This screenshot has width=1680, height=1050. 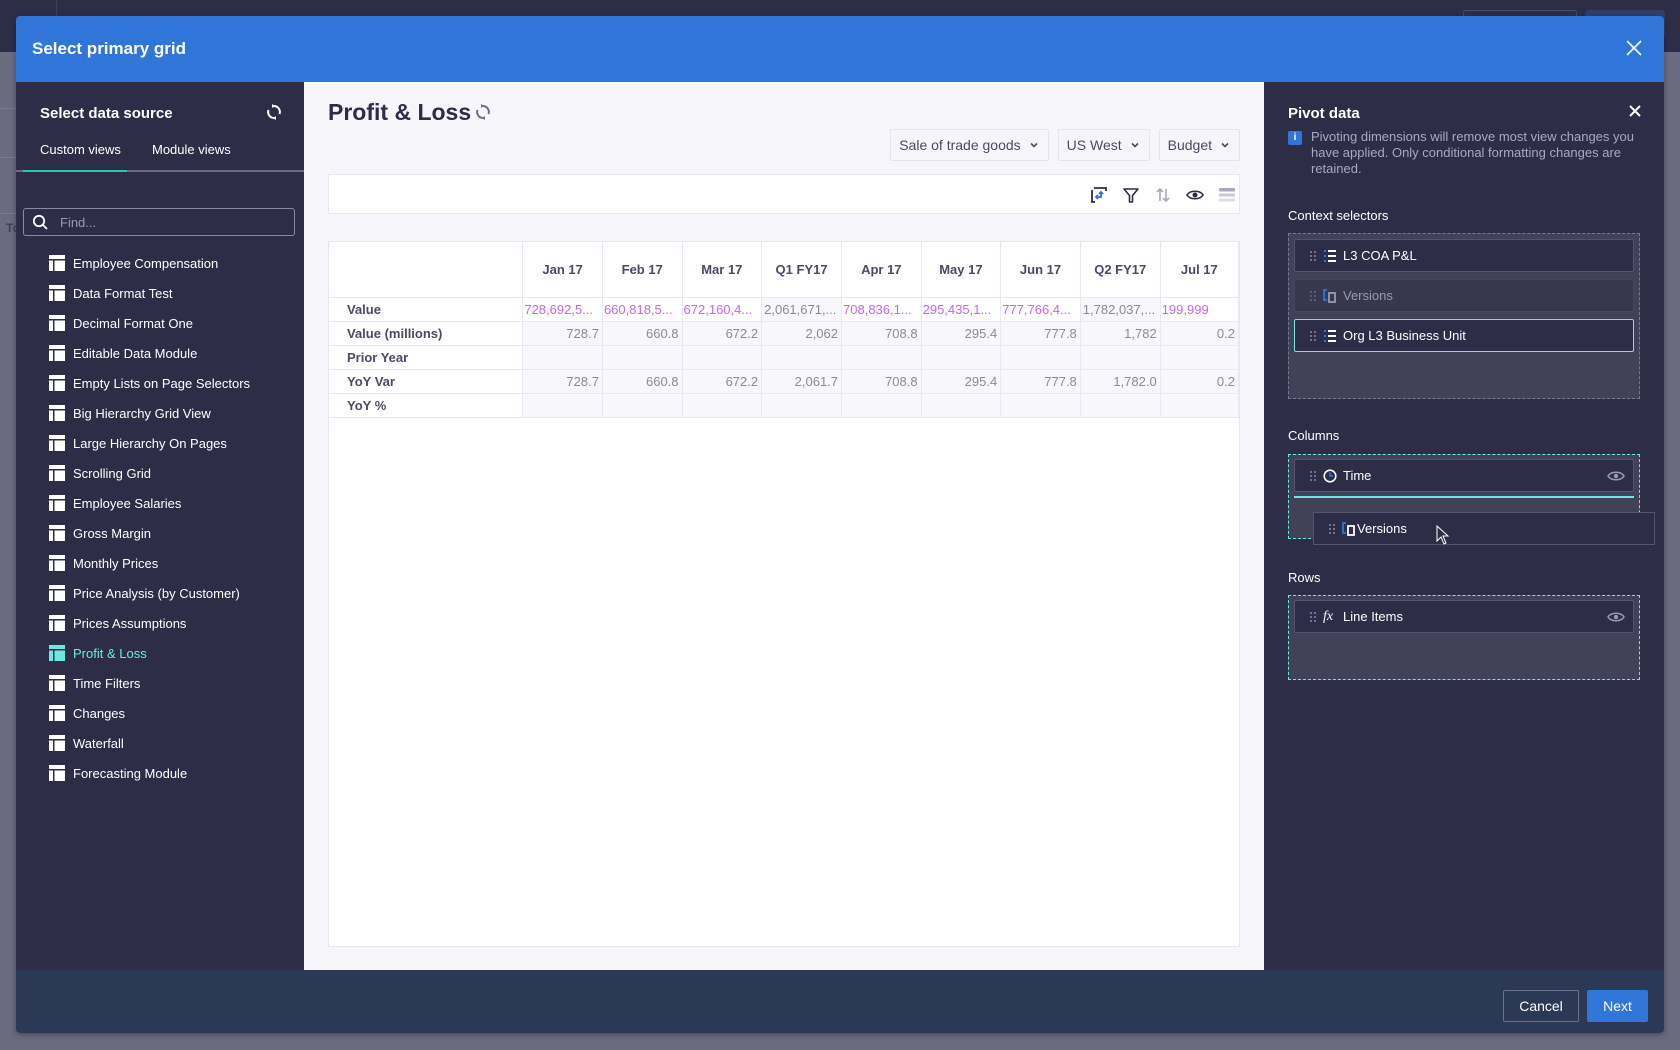 I want to click on data-source-item: Profit & Loss, so click(x=160, y=653).